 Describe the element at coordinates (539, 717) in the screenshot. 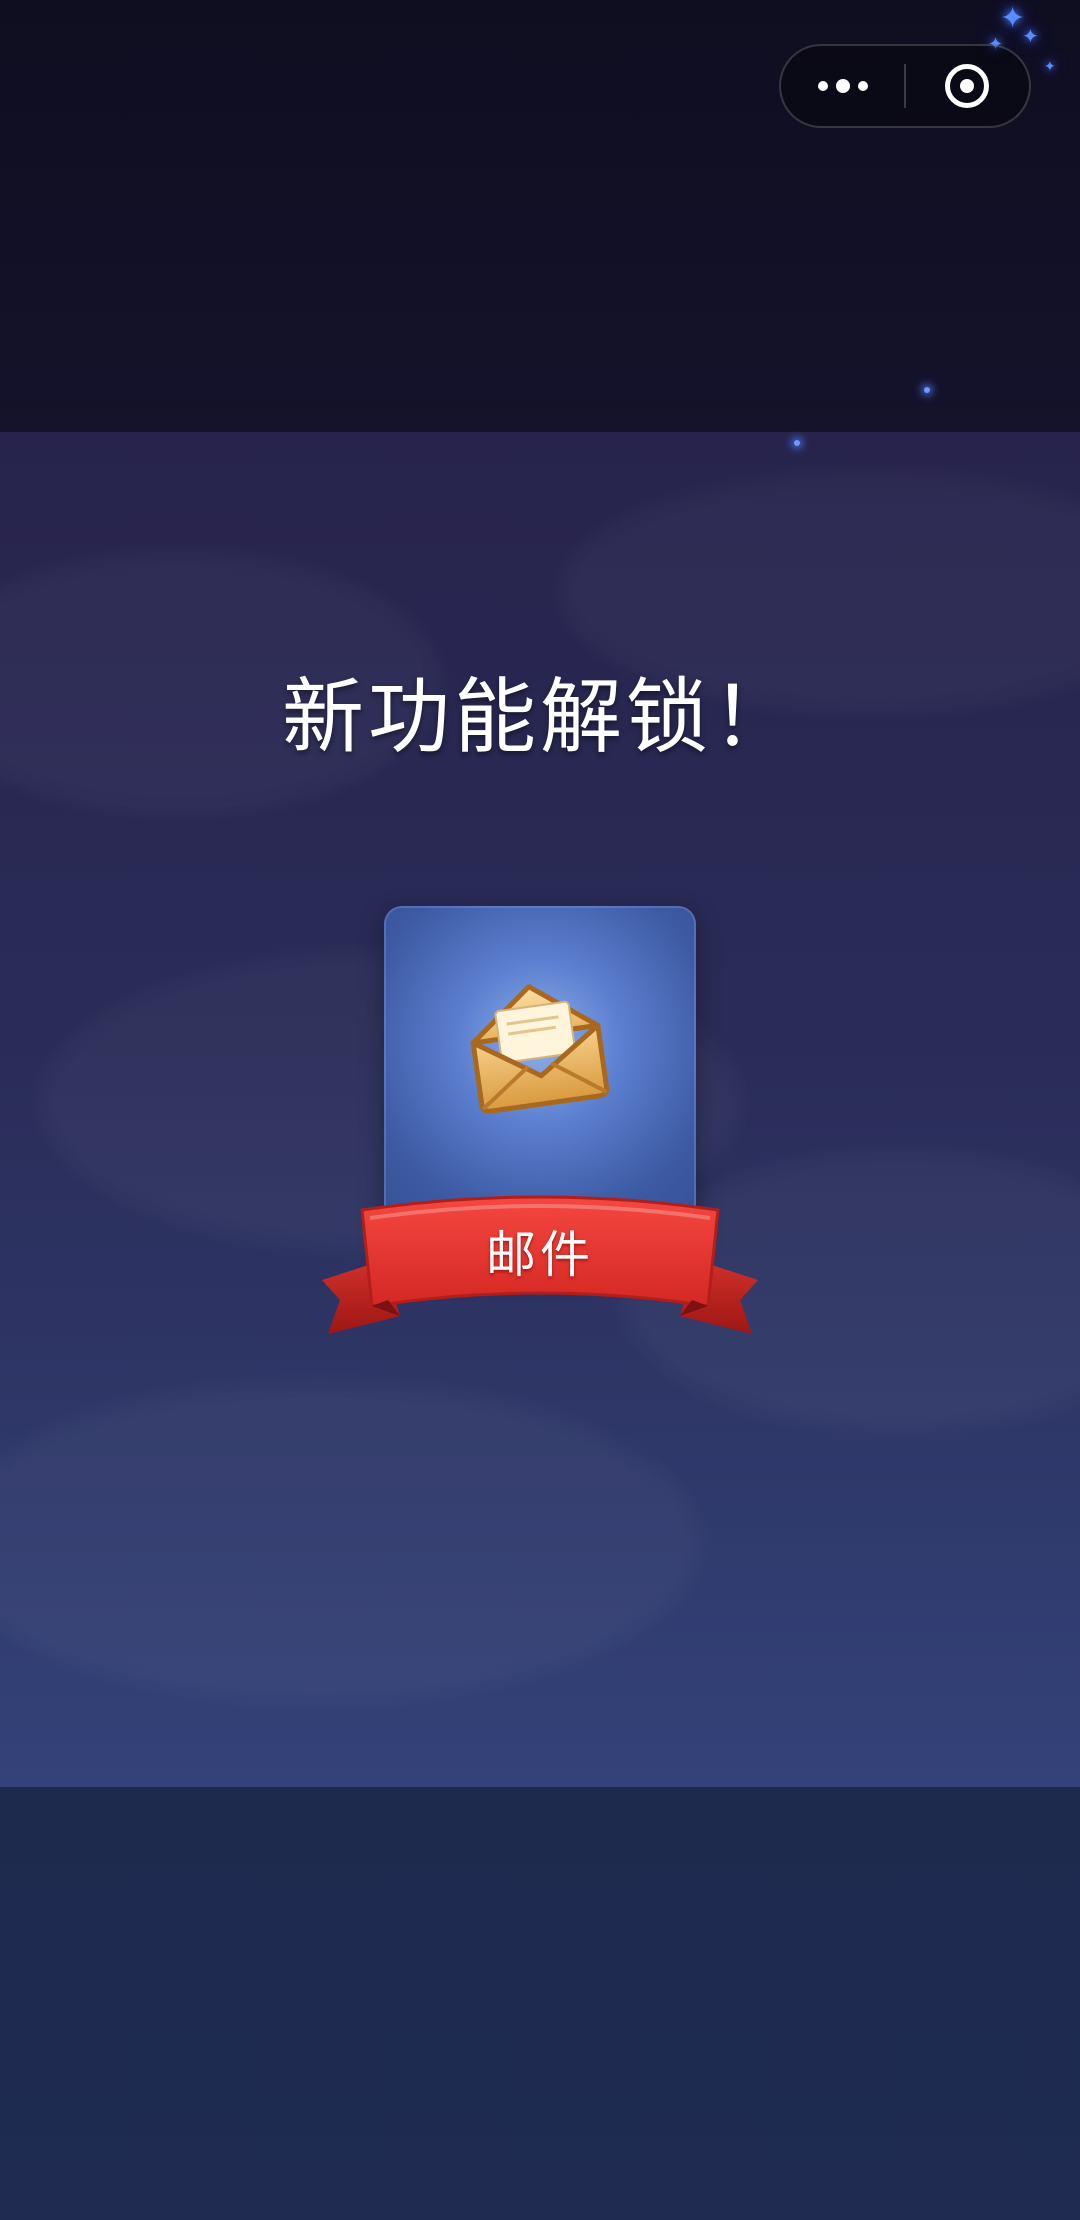

I see `unlock-title: 新功能解锁！` at that location.